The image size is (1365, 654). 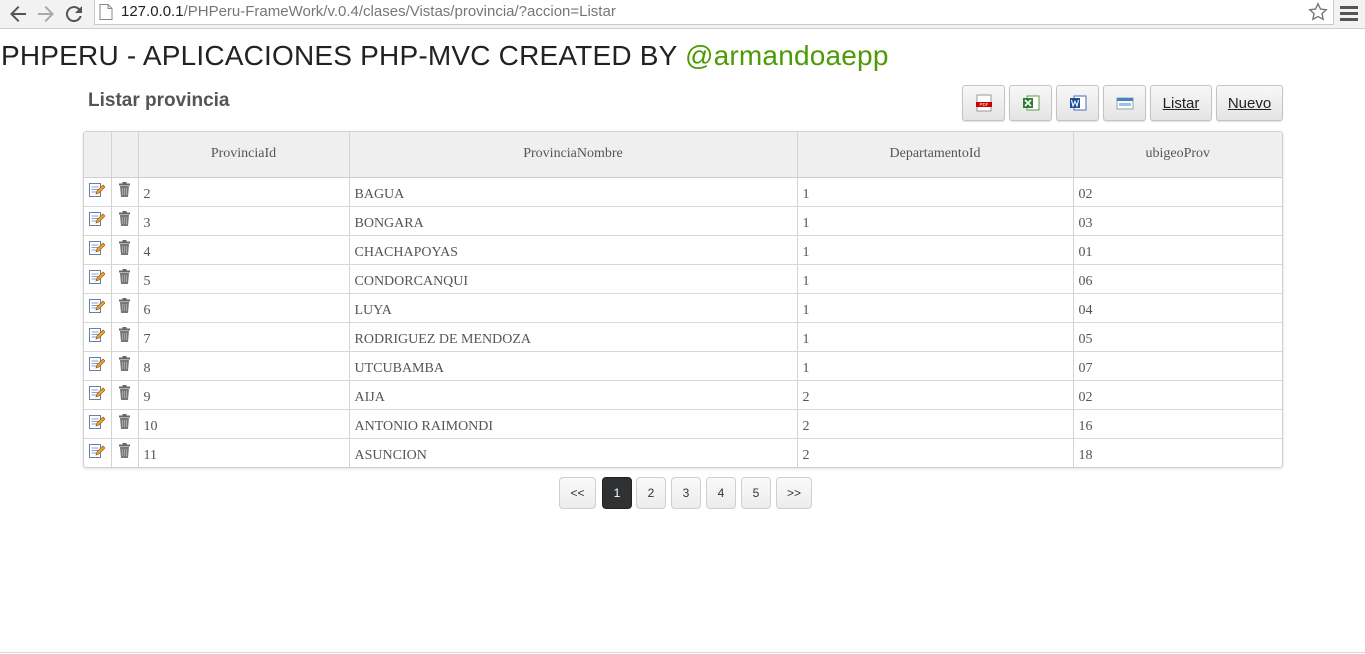 I want to click on table-row: 3 BONGARA 1 03, so click(x=683, y=221).